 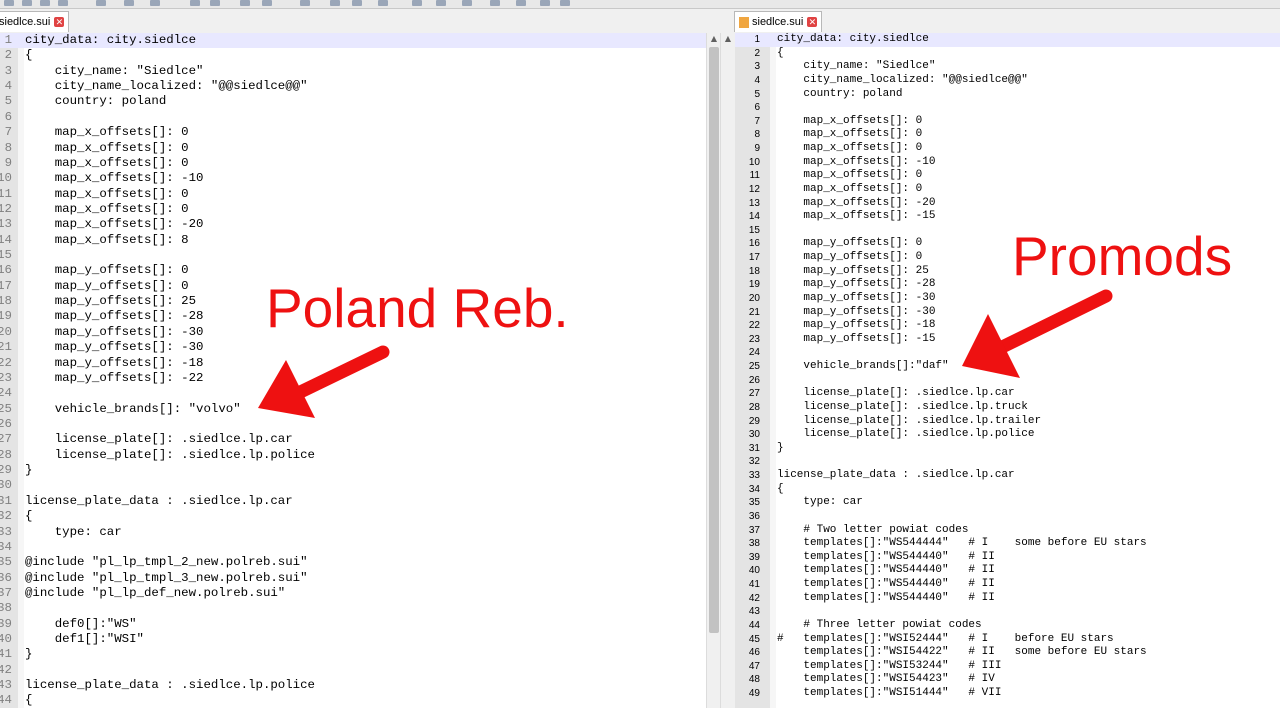 What do you see at coordinates (1007, 449) in the screenshot?
I see `code-line: 31}` at bounding box center [1007, 449].